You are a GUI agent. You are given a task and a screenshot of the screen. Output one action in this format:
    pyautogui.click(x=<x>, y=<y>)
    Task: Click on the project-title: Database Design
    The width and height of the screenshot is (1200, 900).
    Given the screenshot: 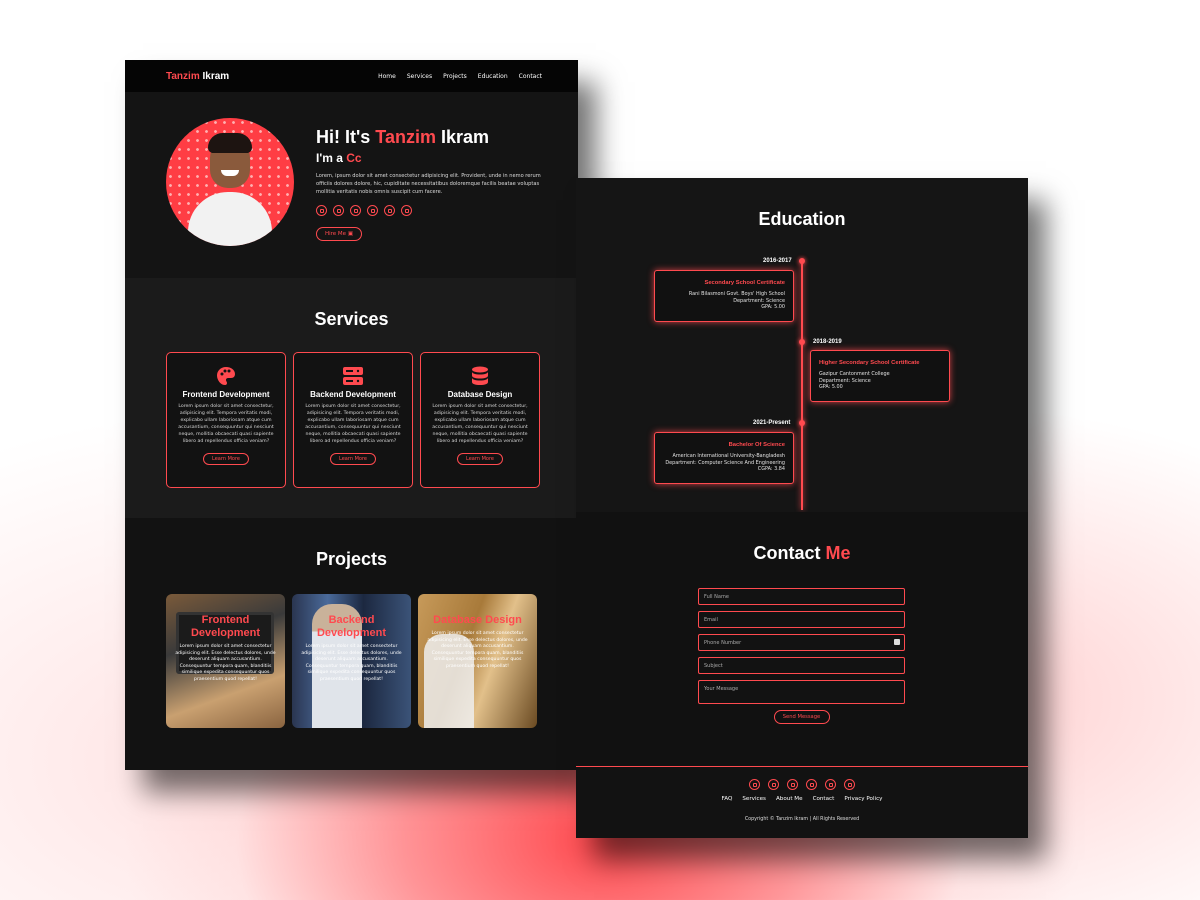 What is the action you would take?
    pyautogui.click(x=477, y=620)
    